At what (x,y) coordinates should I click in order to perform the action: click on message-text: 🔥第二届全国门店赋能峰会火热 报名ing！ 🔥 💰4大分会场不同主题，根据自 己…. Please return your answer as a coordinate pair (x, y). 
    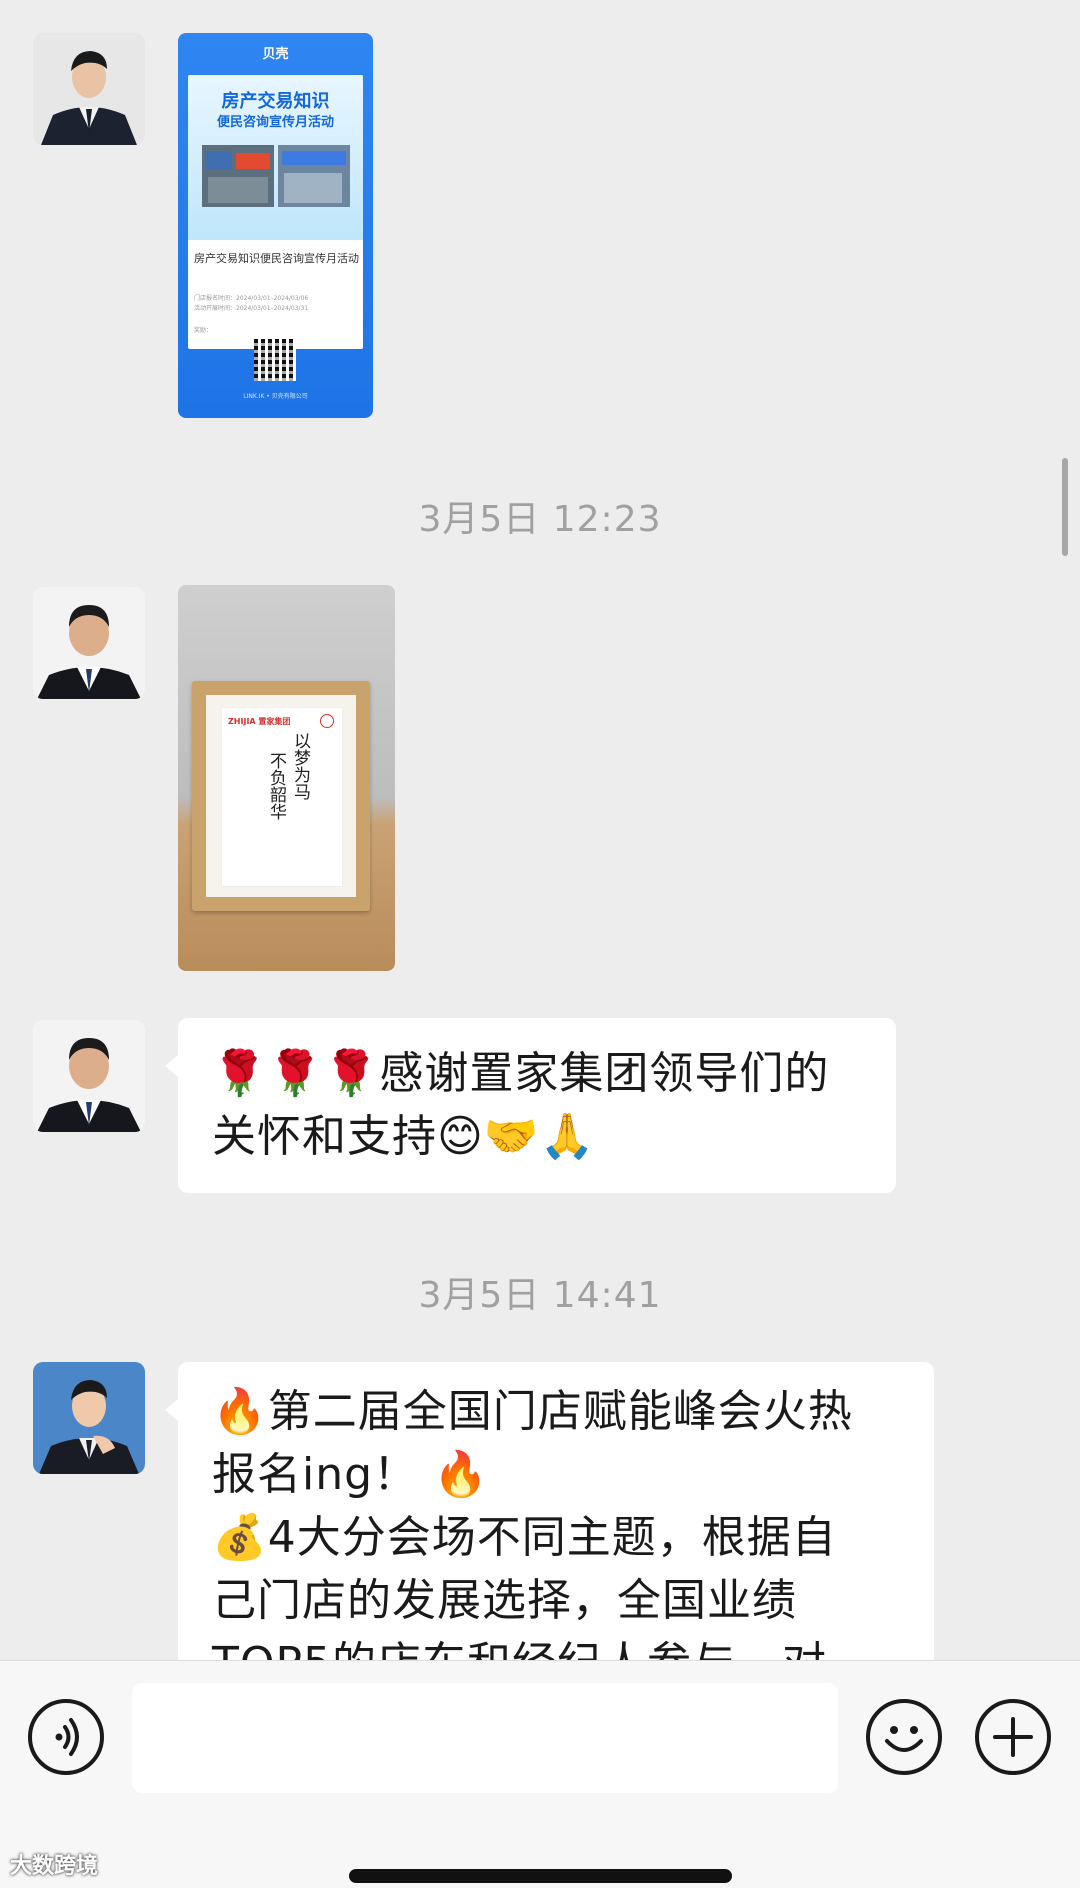
    Looking at the image, I should click on (532, 1523).